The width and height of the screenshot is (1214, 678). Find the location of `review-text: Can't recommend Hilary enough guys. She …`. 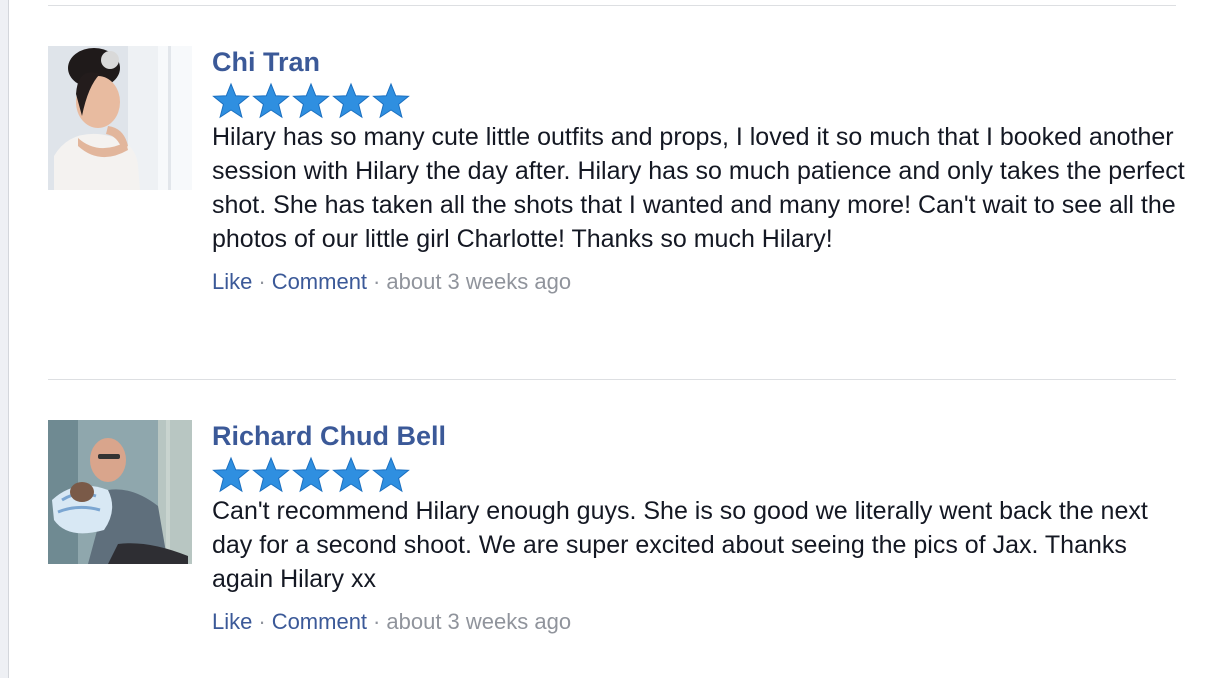

review-text: Can't recommend Hilary enough guys. She … is located at coordinates (680, 545).